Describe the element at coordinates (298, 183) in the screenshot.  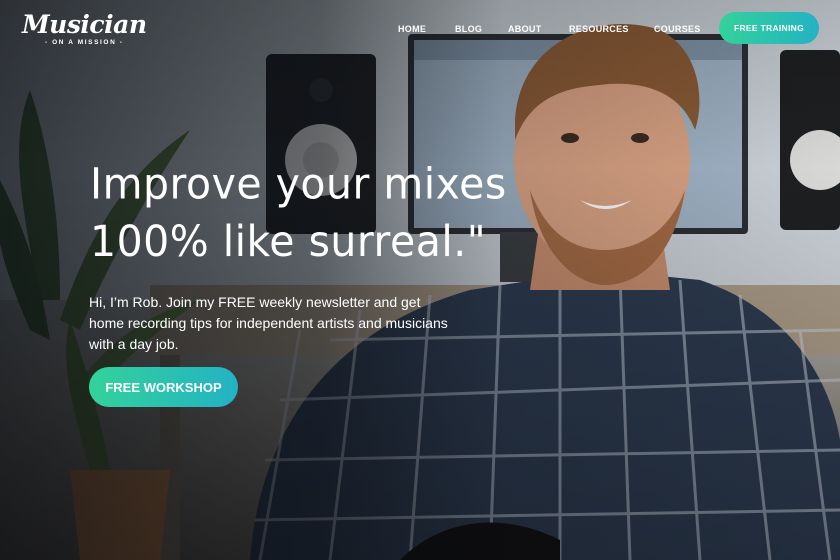
I see `hero-headline-line-1: Improve your mixes` at that location.